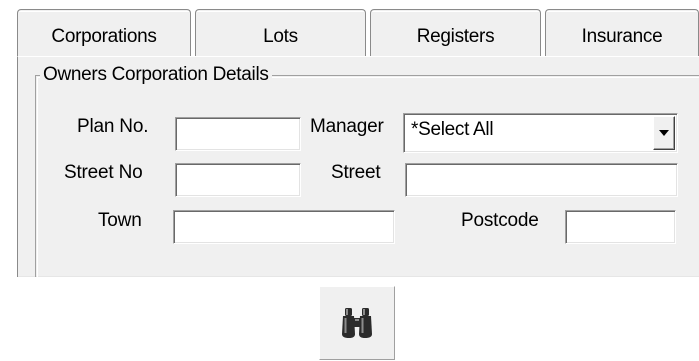  Describe the element at coordinates (280, 36) in the screenshot. I see `tab-label: Lots` at that location.